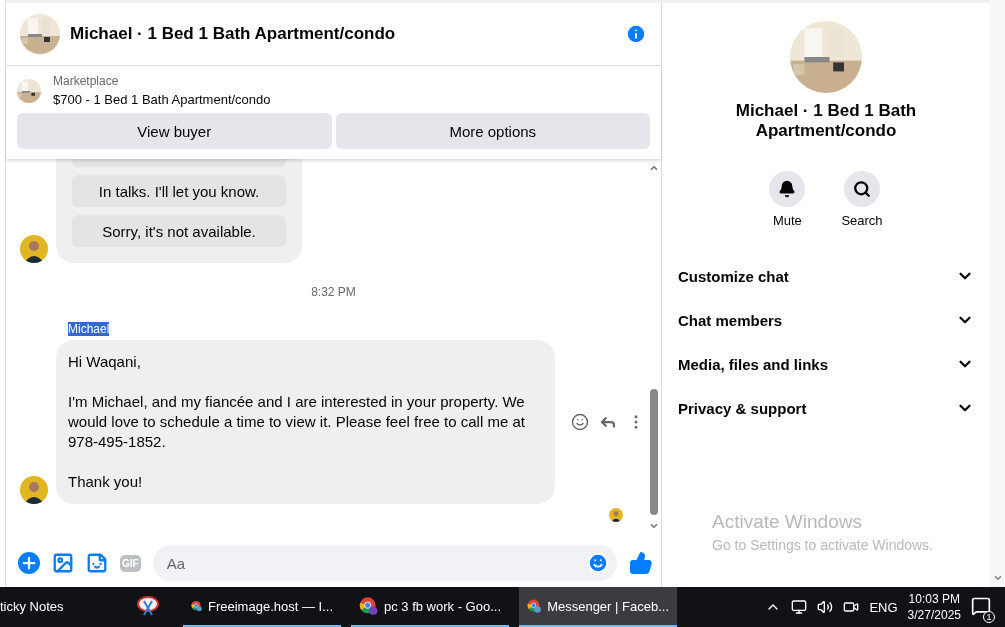 This screenshot has width=1005, height=627. I want to click on search-button, so click(862, 189).